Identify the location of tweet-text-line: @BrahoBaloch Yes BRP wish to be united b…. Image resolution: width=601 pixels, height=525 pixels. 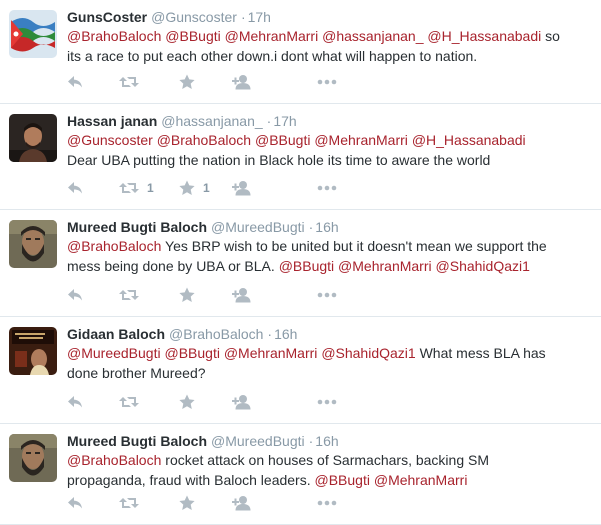
(329, 246).